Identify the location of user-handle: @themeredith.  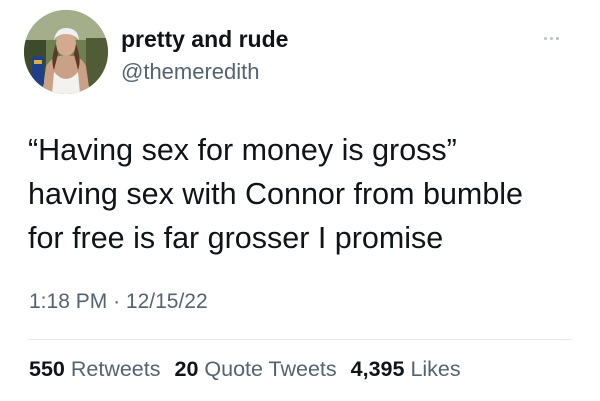
(190, 72).